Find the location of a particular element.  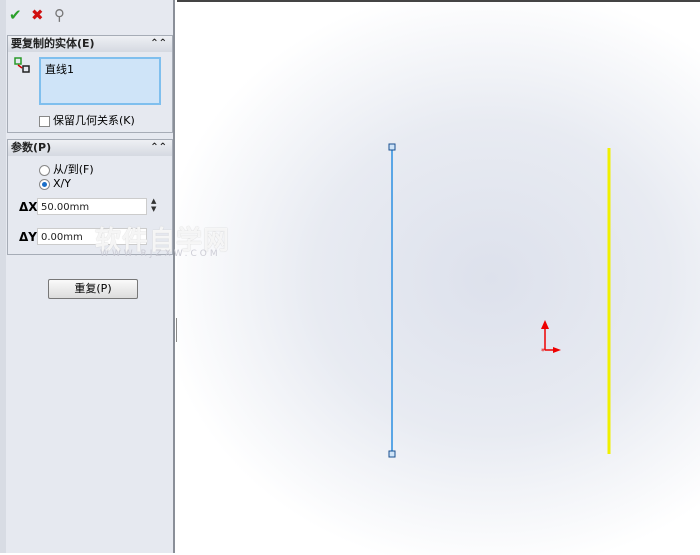

radio-label: X/Y is located at coordinates (62, 183).